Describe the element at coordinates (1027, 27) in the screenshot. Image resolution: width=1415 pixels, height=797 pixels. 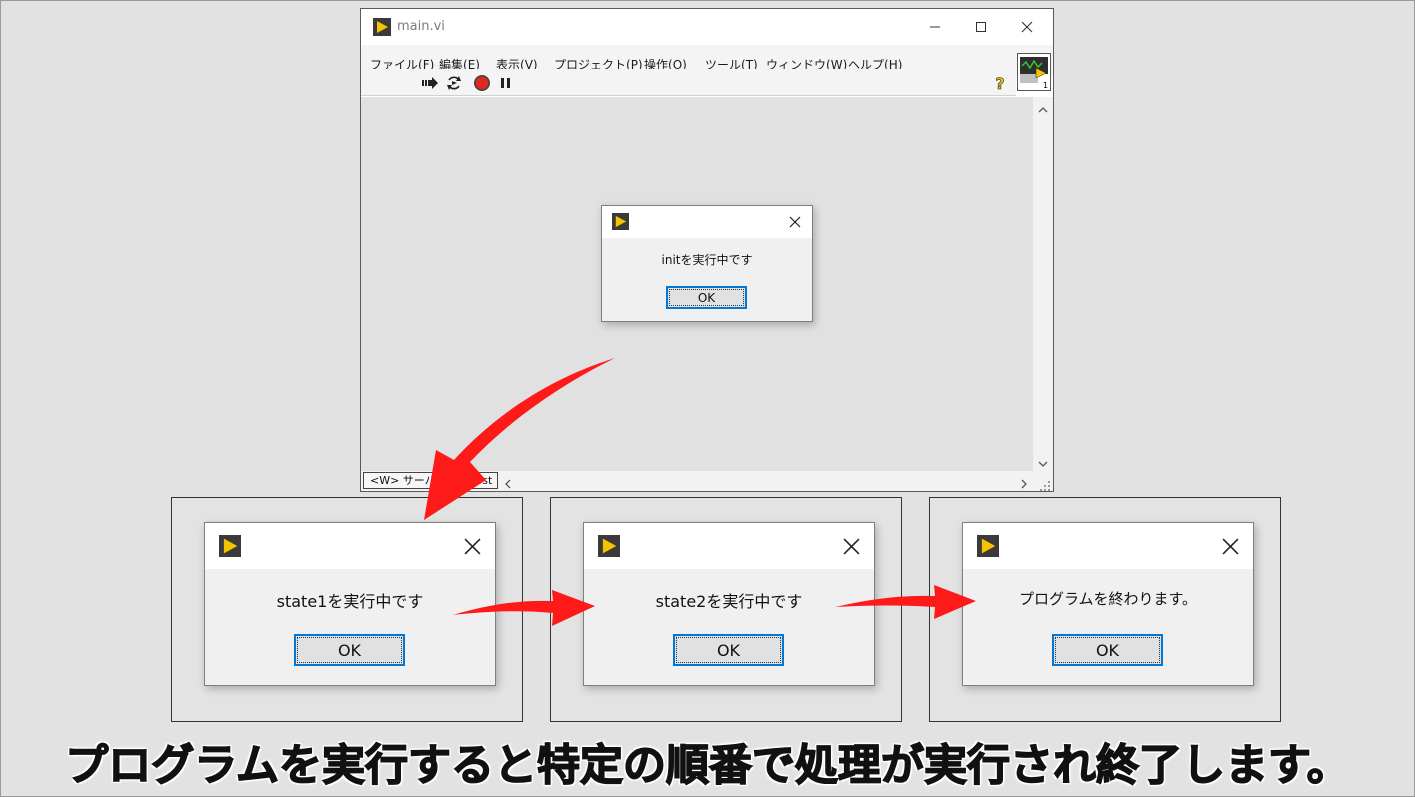
I see `close-button` at that location.